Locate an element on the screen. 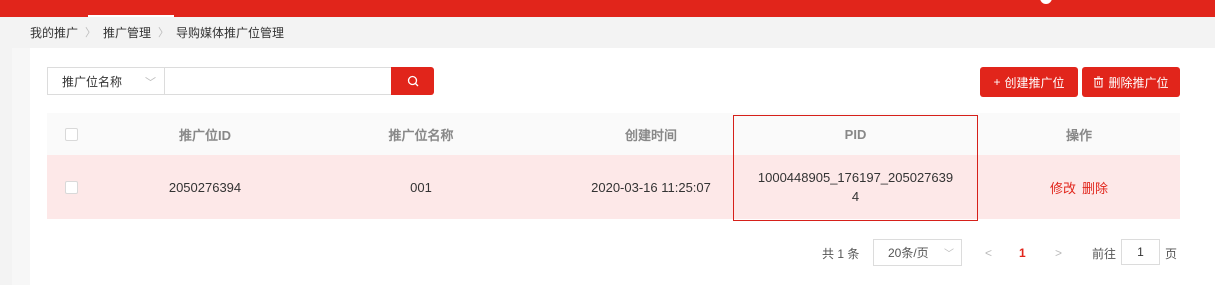 This screenshot has height=285, width=1215. top-nav-bar is located at coordinates (607, 8).